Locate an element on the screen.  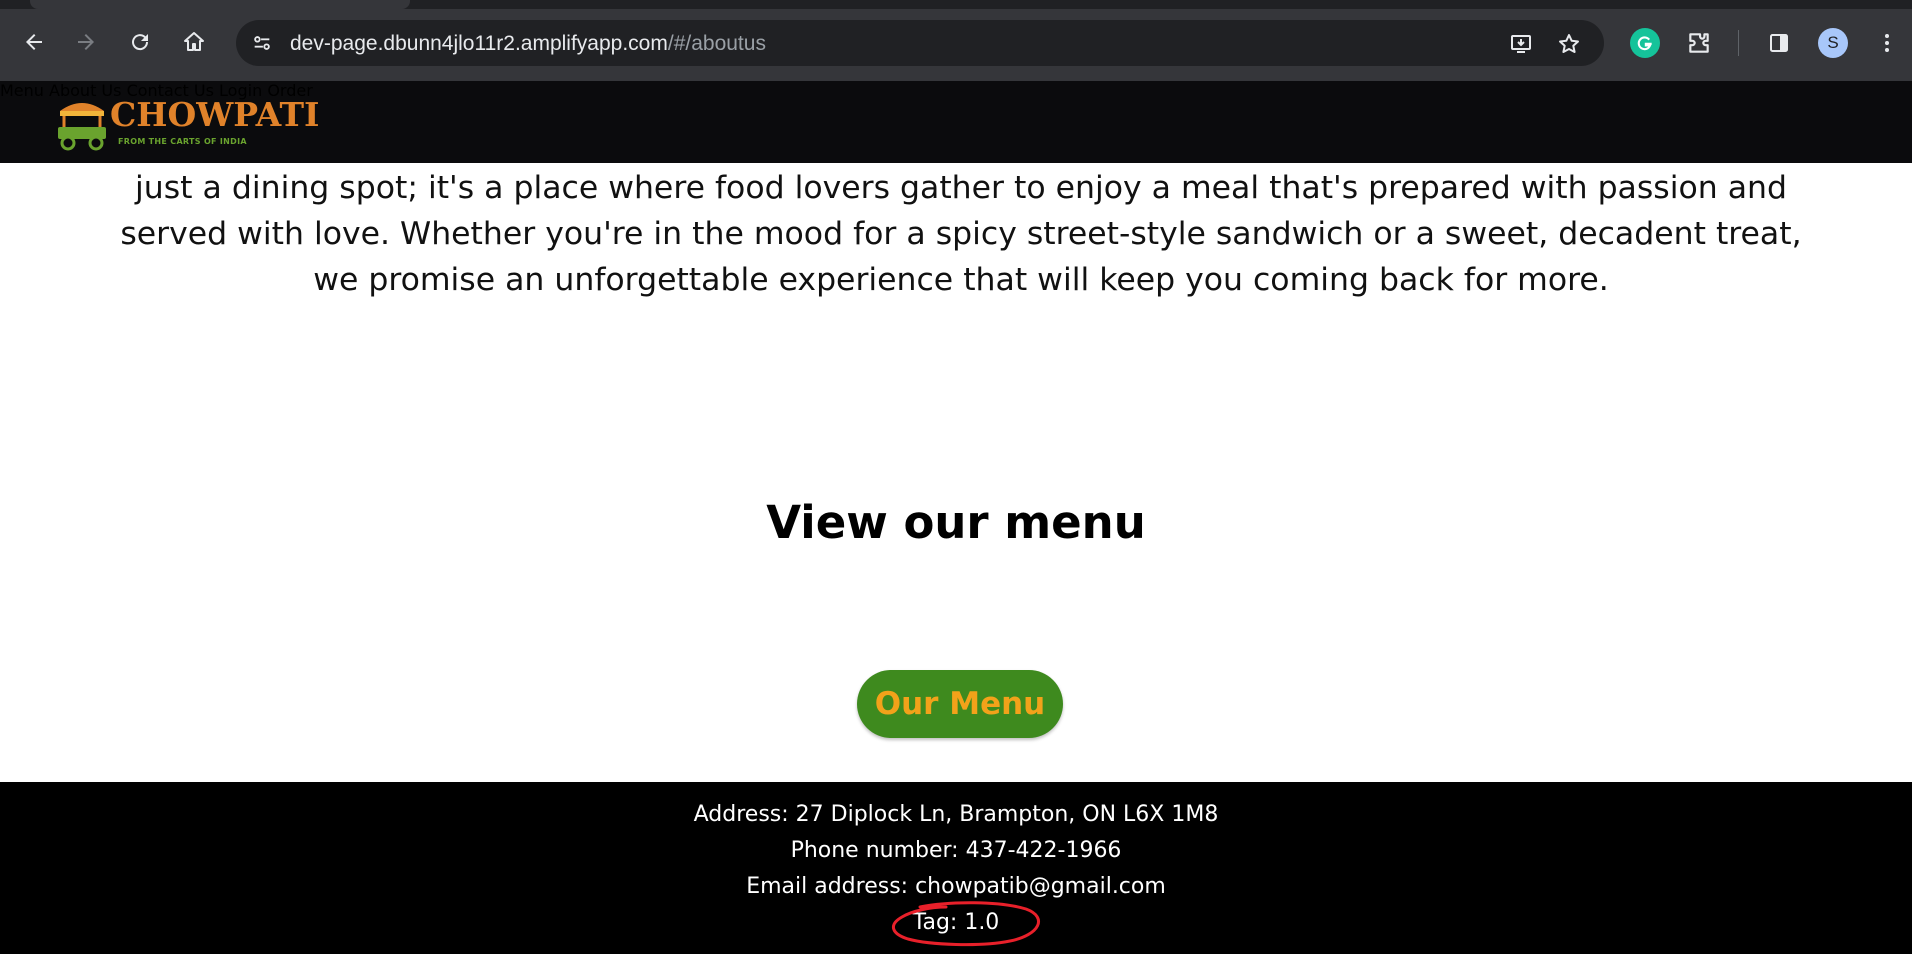
extensions-icon is located at coordinates (1699, 43).